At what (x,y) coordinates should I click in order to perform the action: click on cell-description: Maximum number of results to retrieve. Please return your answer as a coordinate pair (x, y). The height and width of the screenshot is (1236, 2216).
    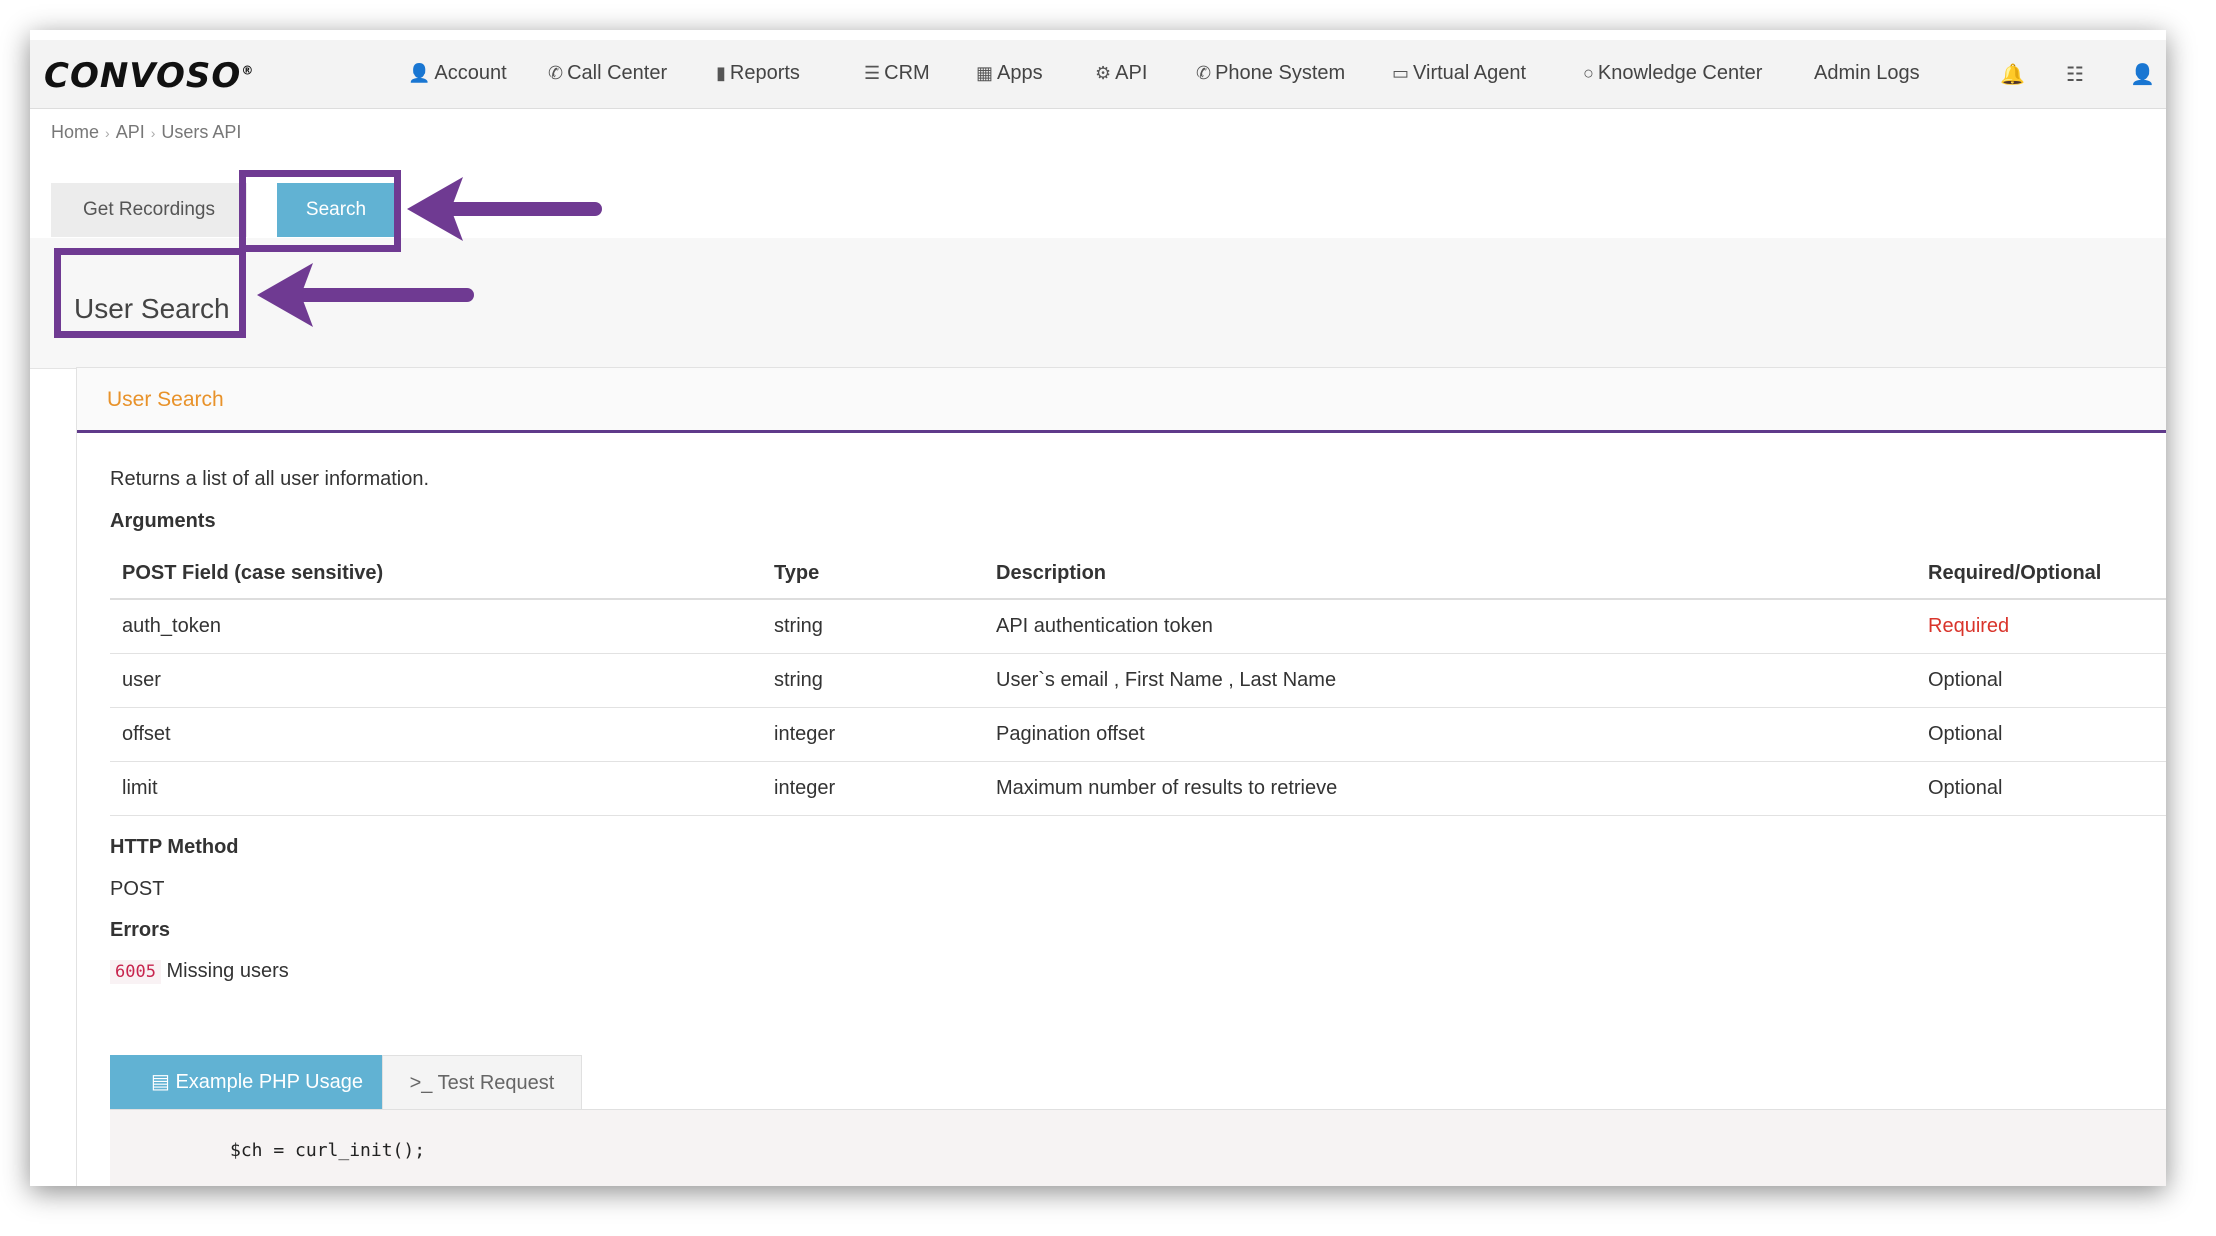
    Looking at the image, I should click on (1450, 788).